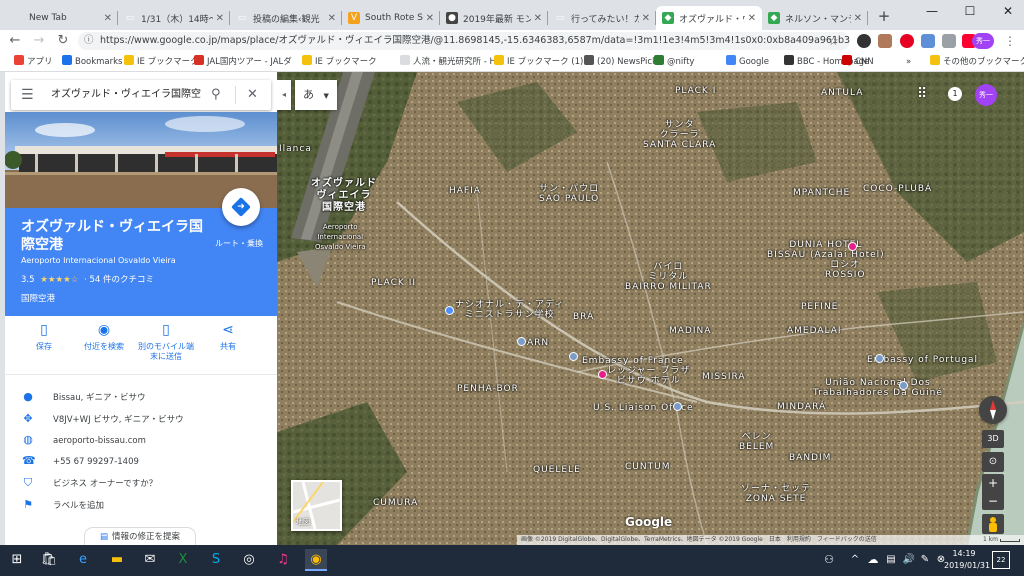  Describe the element at coordinates (83, 397) in the screenshot. I see `info-row: ● Bissau, ギニア・ビサウ` at that location.